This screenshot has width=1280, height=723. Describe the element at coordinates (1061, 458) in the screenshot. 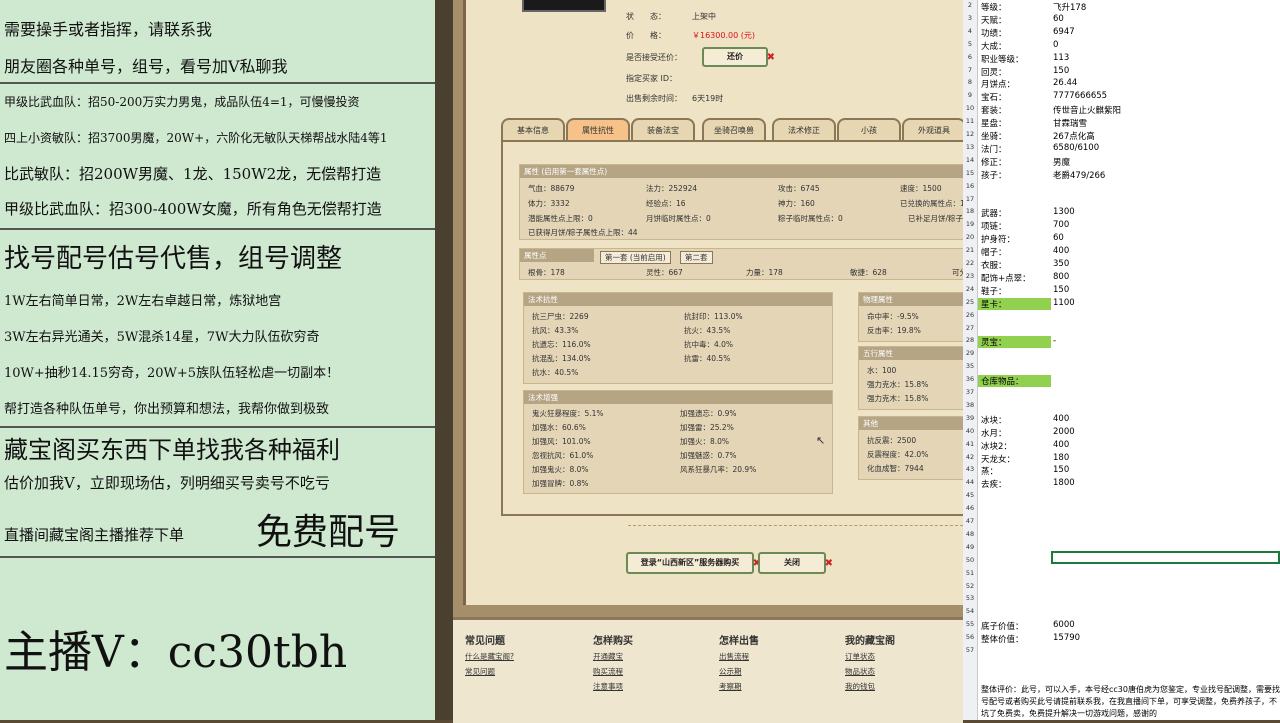

I see `cell-value: 180` at that location.